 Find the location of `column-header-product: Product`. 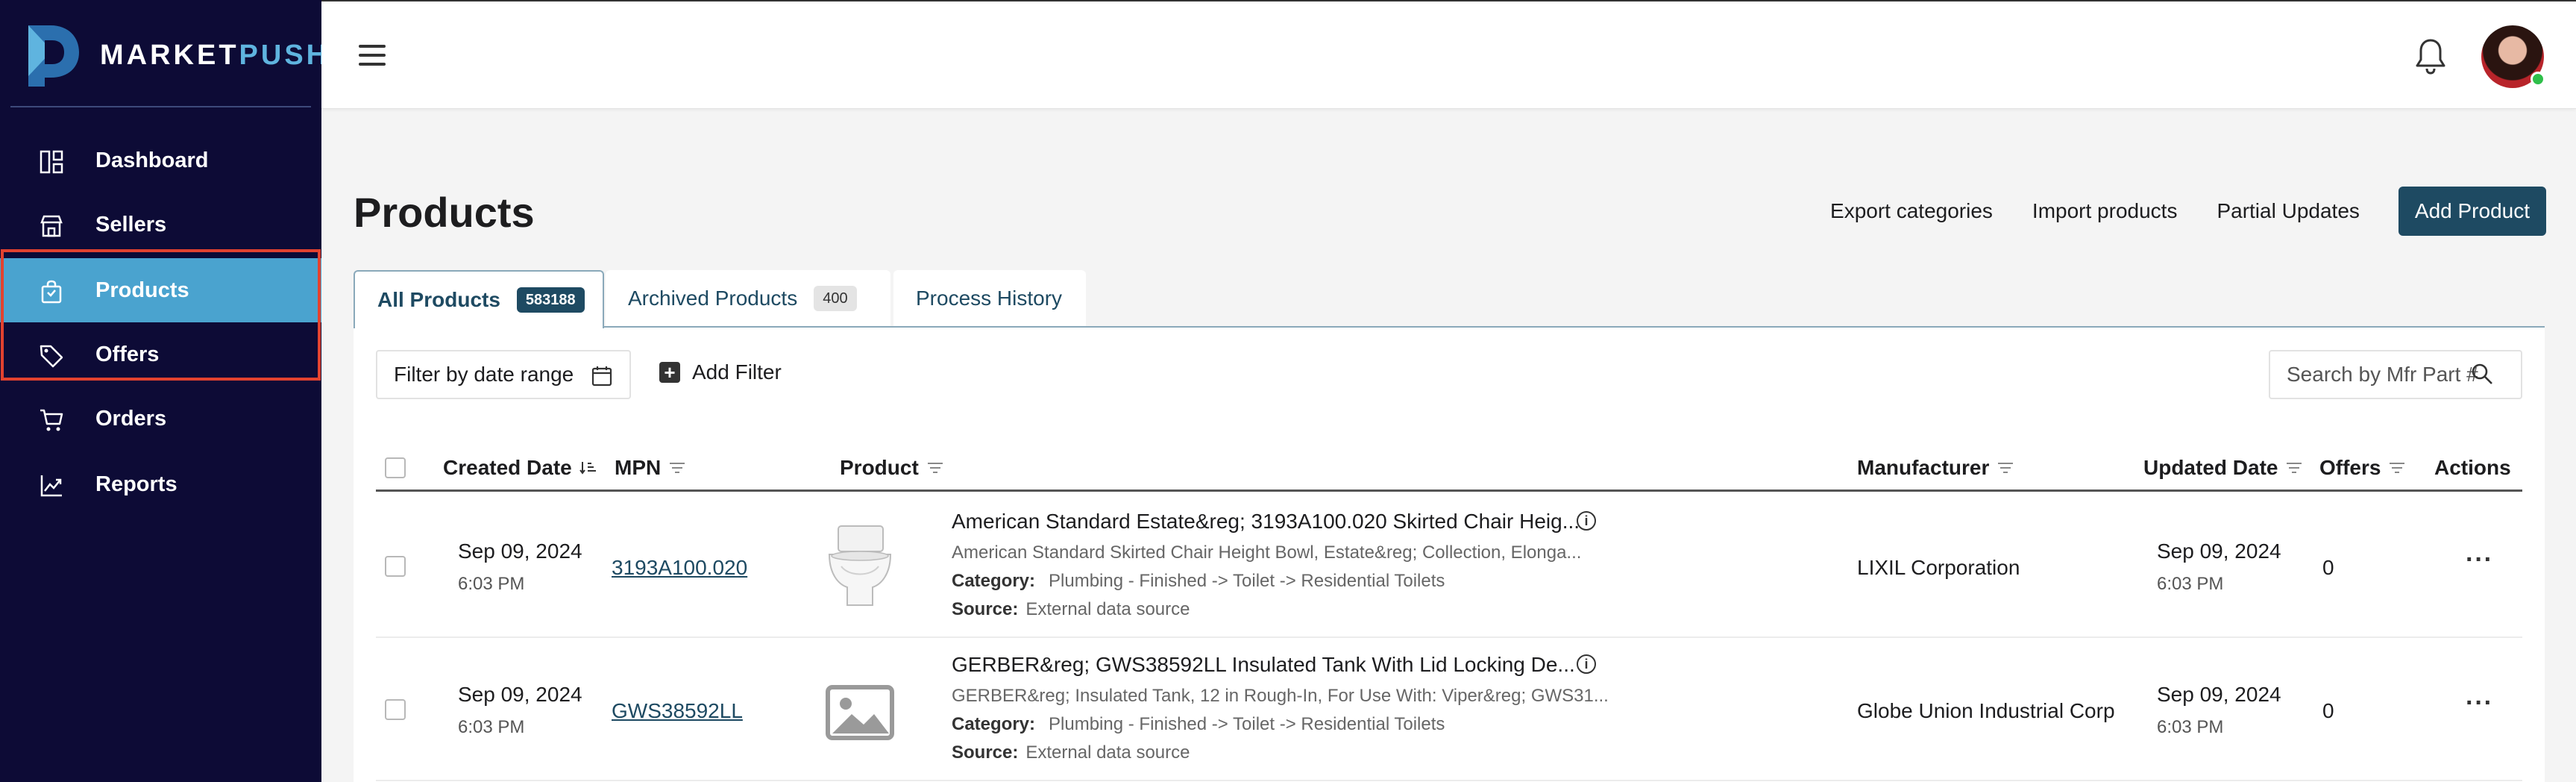

column-header-product: Product is located at coordinates (892, 468).